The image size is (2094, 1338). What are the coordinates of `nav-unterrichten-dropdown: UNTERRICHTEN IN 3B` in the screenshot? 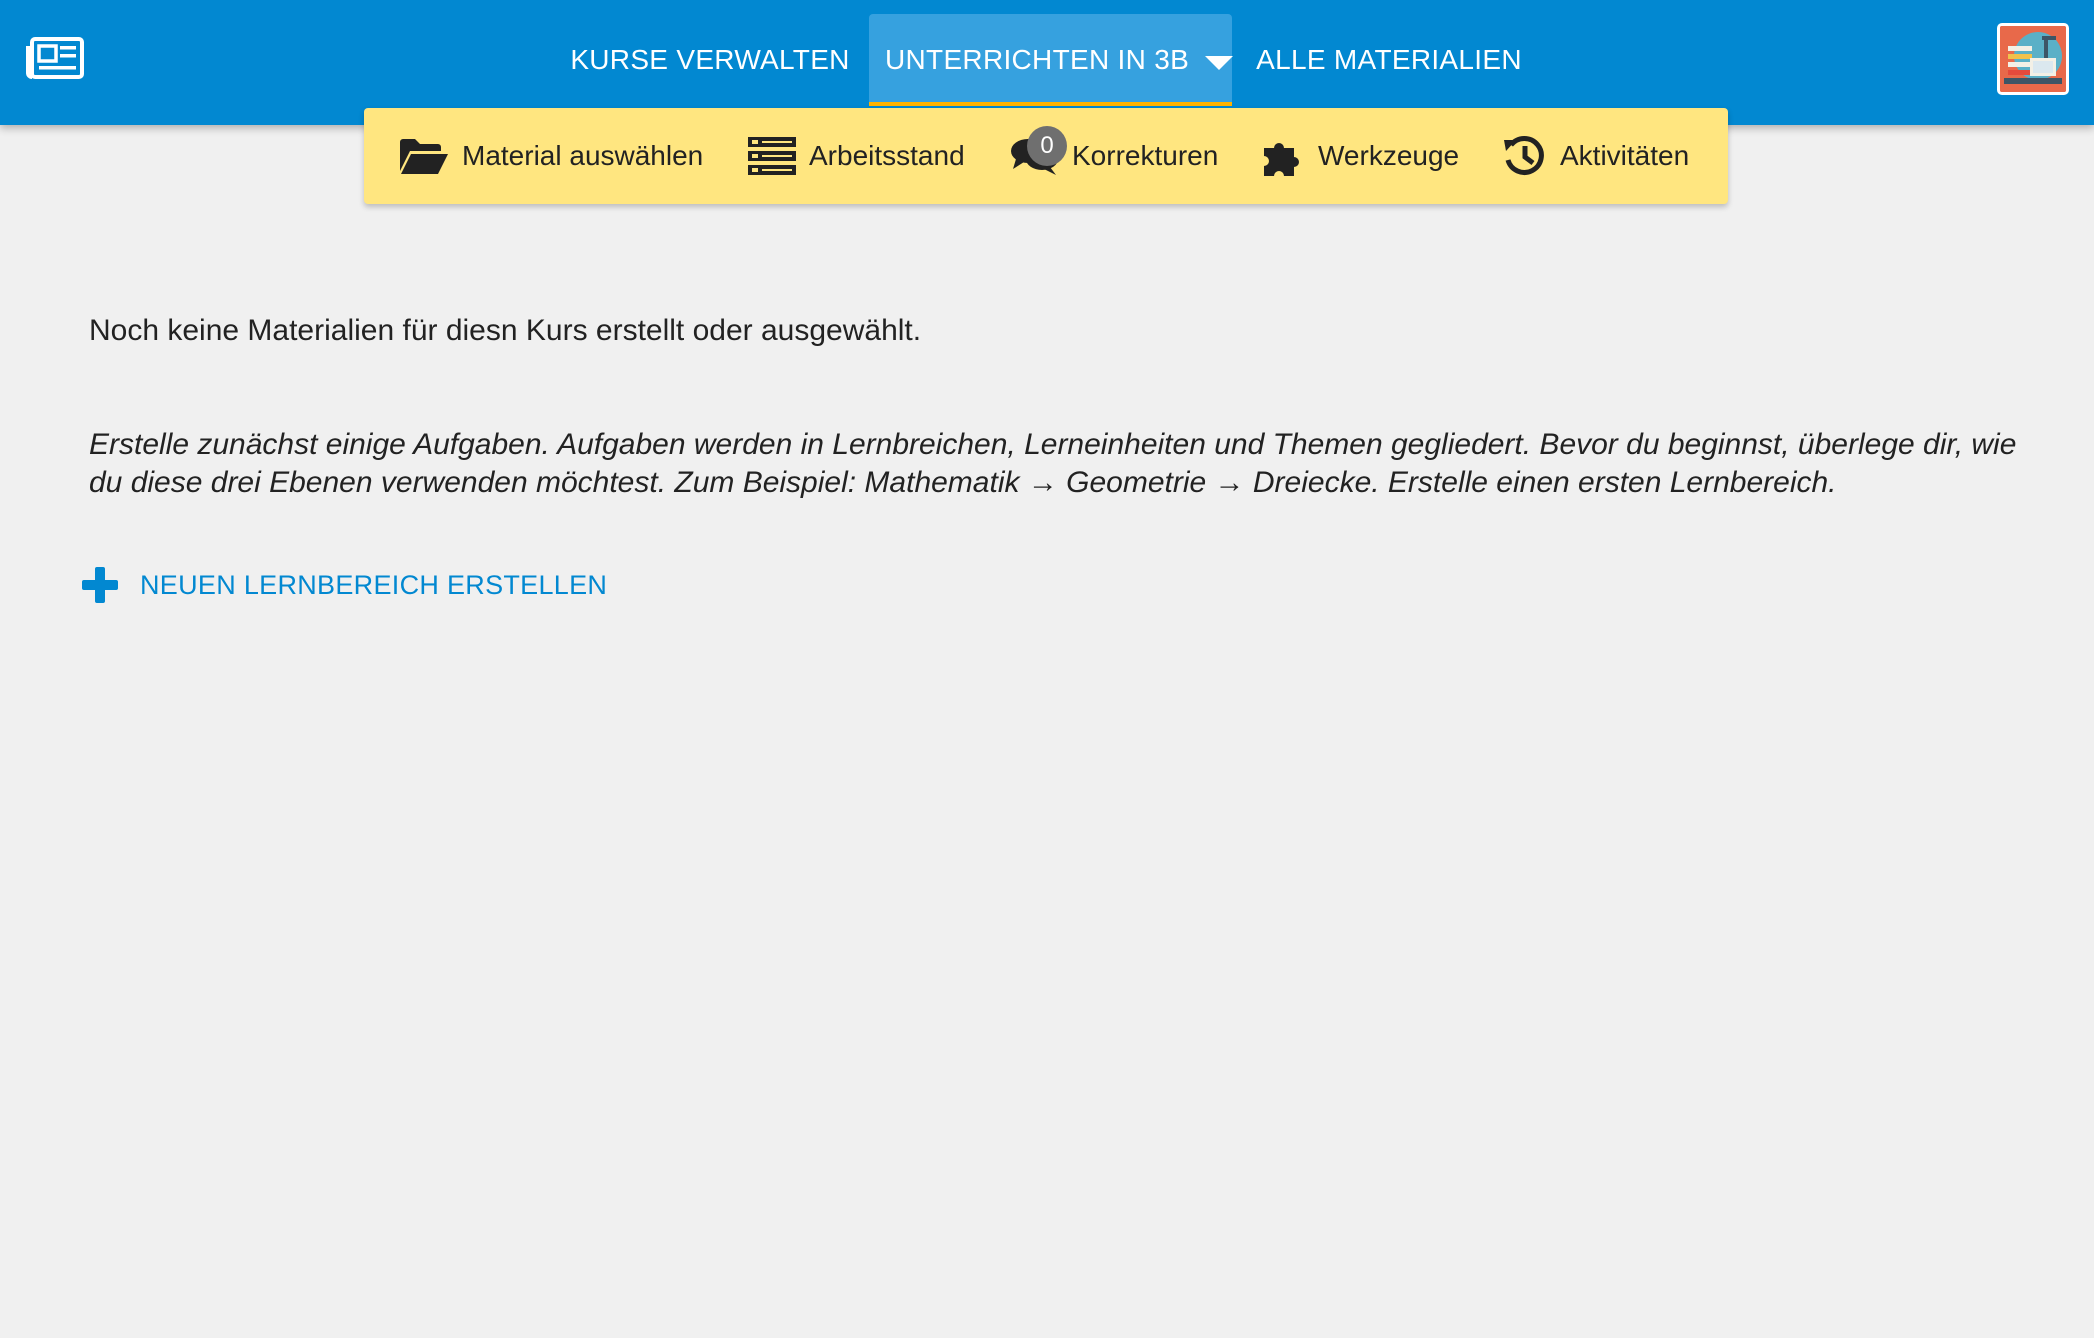 It's located at (1051, 60).